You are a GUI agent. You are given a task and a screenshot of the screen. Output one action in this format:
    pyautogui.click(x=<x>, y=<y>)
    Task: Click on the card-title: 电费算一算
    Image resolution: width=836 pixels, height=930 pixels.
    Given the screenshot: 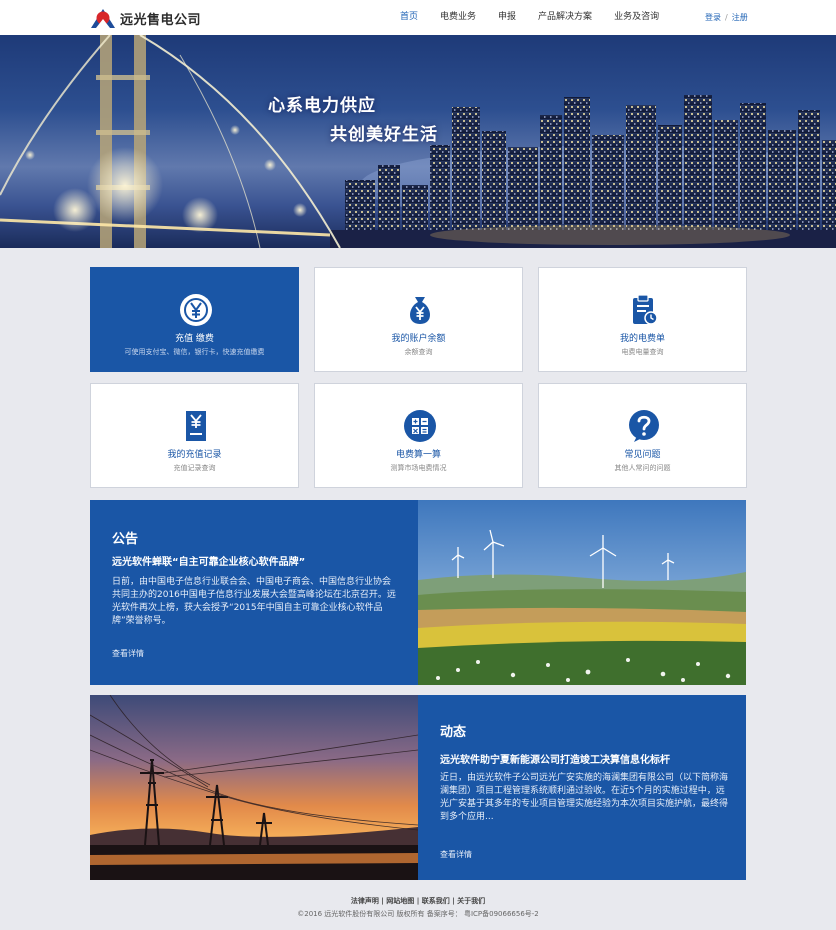 What is the action you would take?
    pyautogui.click(x=418, y=455)
    